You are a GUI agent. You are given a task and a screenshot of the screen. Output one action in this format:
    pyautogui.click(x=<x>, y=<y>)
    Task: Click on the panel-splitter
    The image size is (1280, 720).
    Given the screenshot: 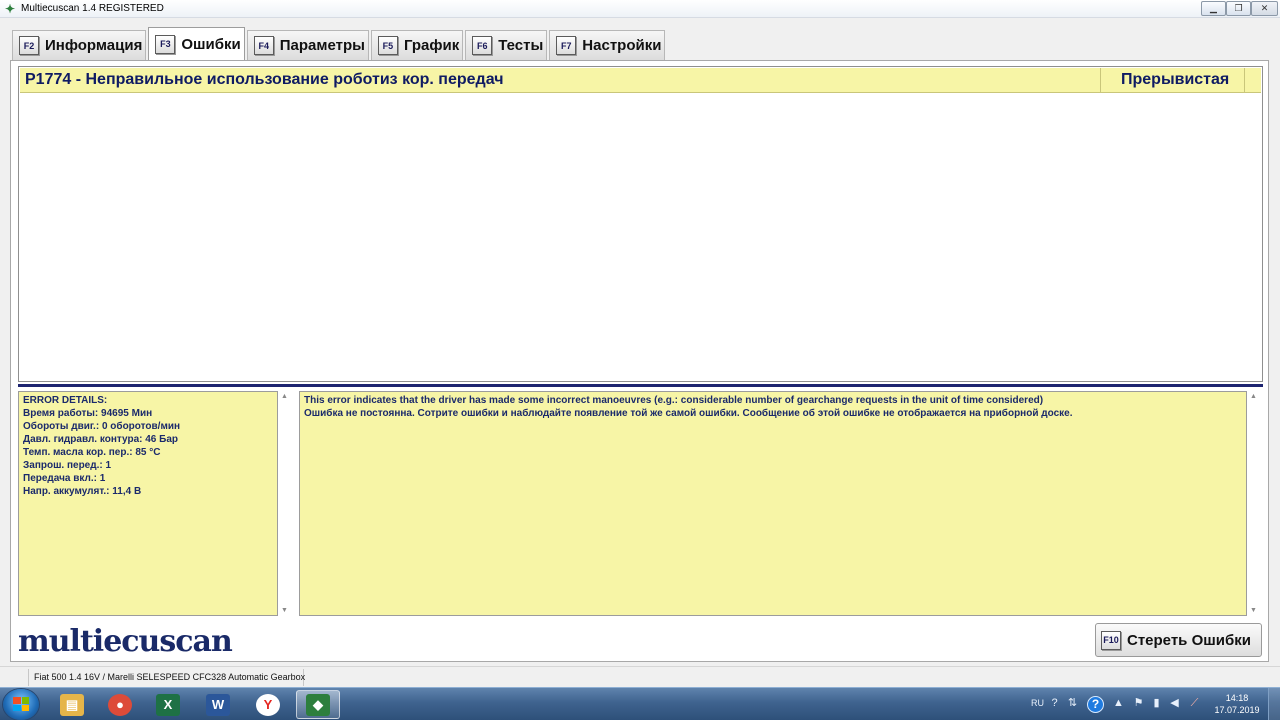 What is the action you would take?
    pyautogui.click(x=640, y=385)
    